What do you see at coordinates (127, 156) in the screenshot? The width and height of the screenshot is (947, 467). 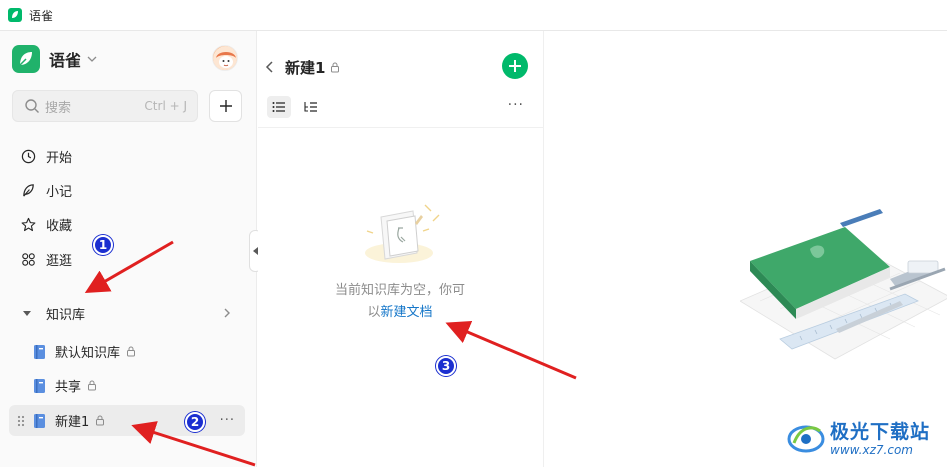 I see `nav-item-start: 开始` at bounding box center [127, 156].